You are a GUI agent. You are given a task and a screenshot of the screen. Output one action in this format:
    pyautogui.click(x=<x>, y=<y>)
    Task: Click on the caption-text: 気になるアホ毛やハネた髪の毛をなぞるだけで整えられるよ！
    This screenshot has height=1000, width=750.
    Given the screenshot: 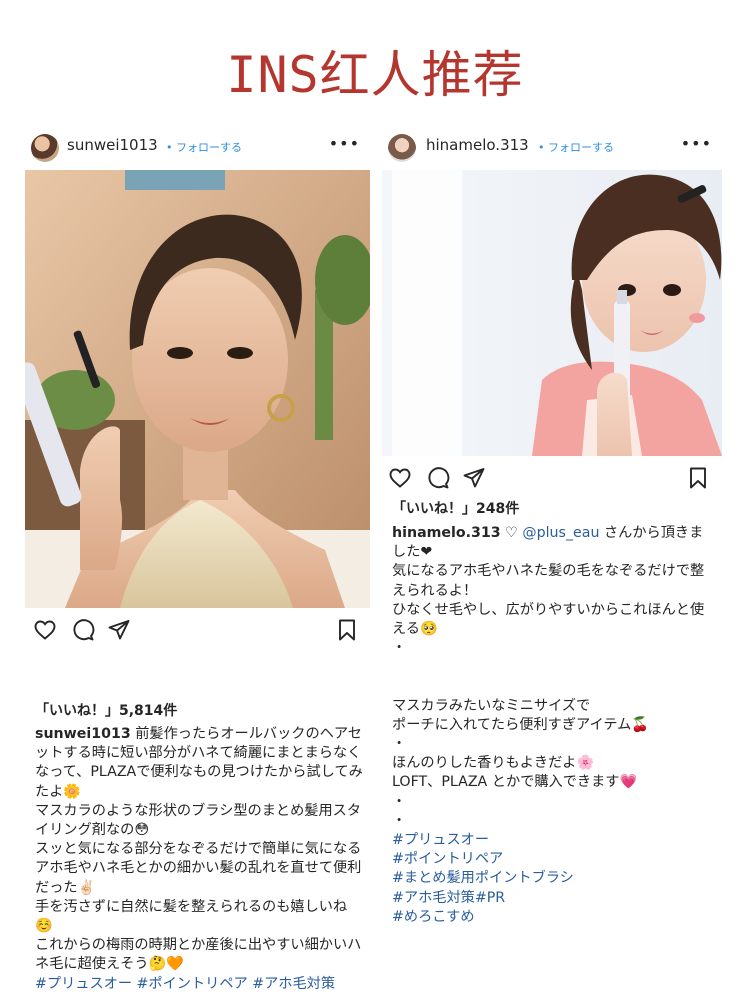 What is the action you would take?
    pyautogui.click(x=548, y=581)
    